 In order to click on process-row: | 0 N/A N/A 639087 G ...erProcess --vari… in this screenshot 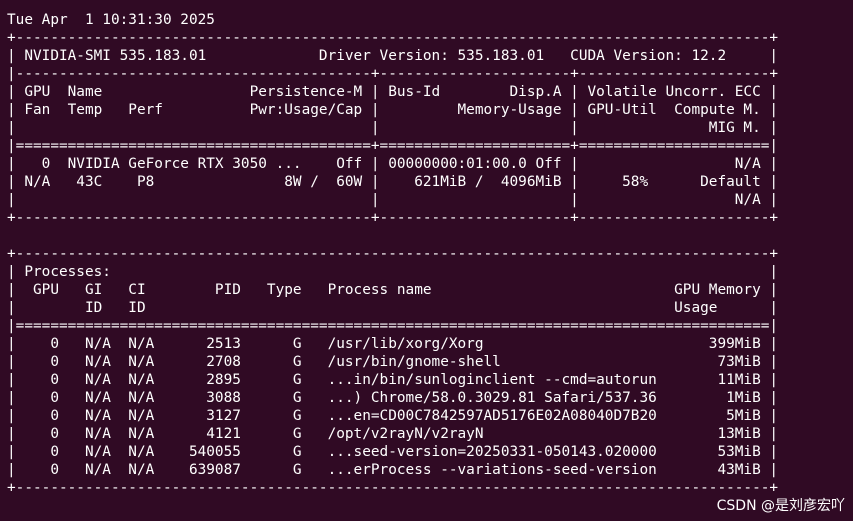, I will do `click(393, 470)`.